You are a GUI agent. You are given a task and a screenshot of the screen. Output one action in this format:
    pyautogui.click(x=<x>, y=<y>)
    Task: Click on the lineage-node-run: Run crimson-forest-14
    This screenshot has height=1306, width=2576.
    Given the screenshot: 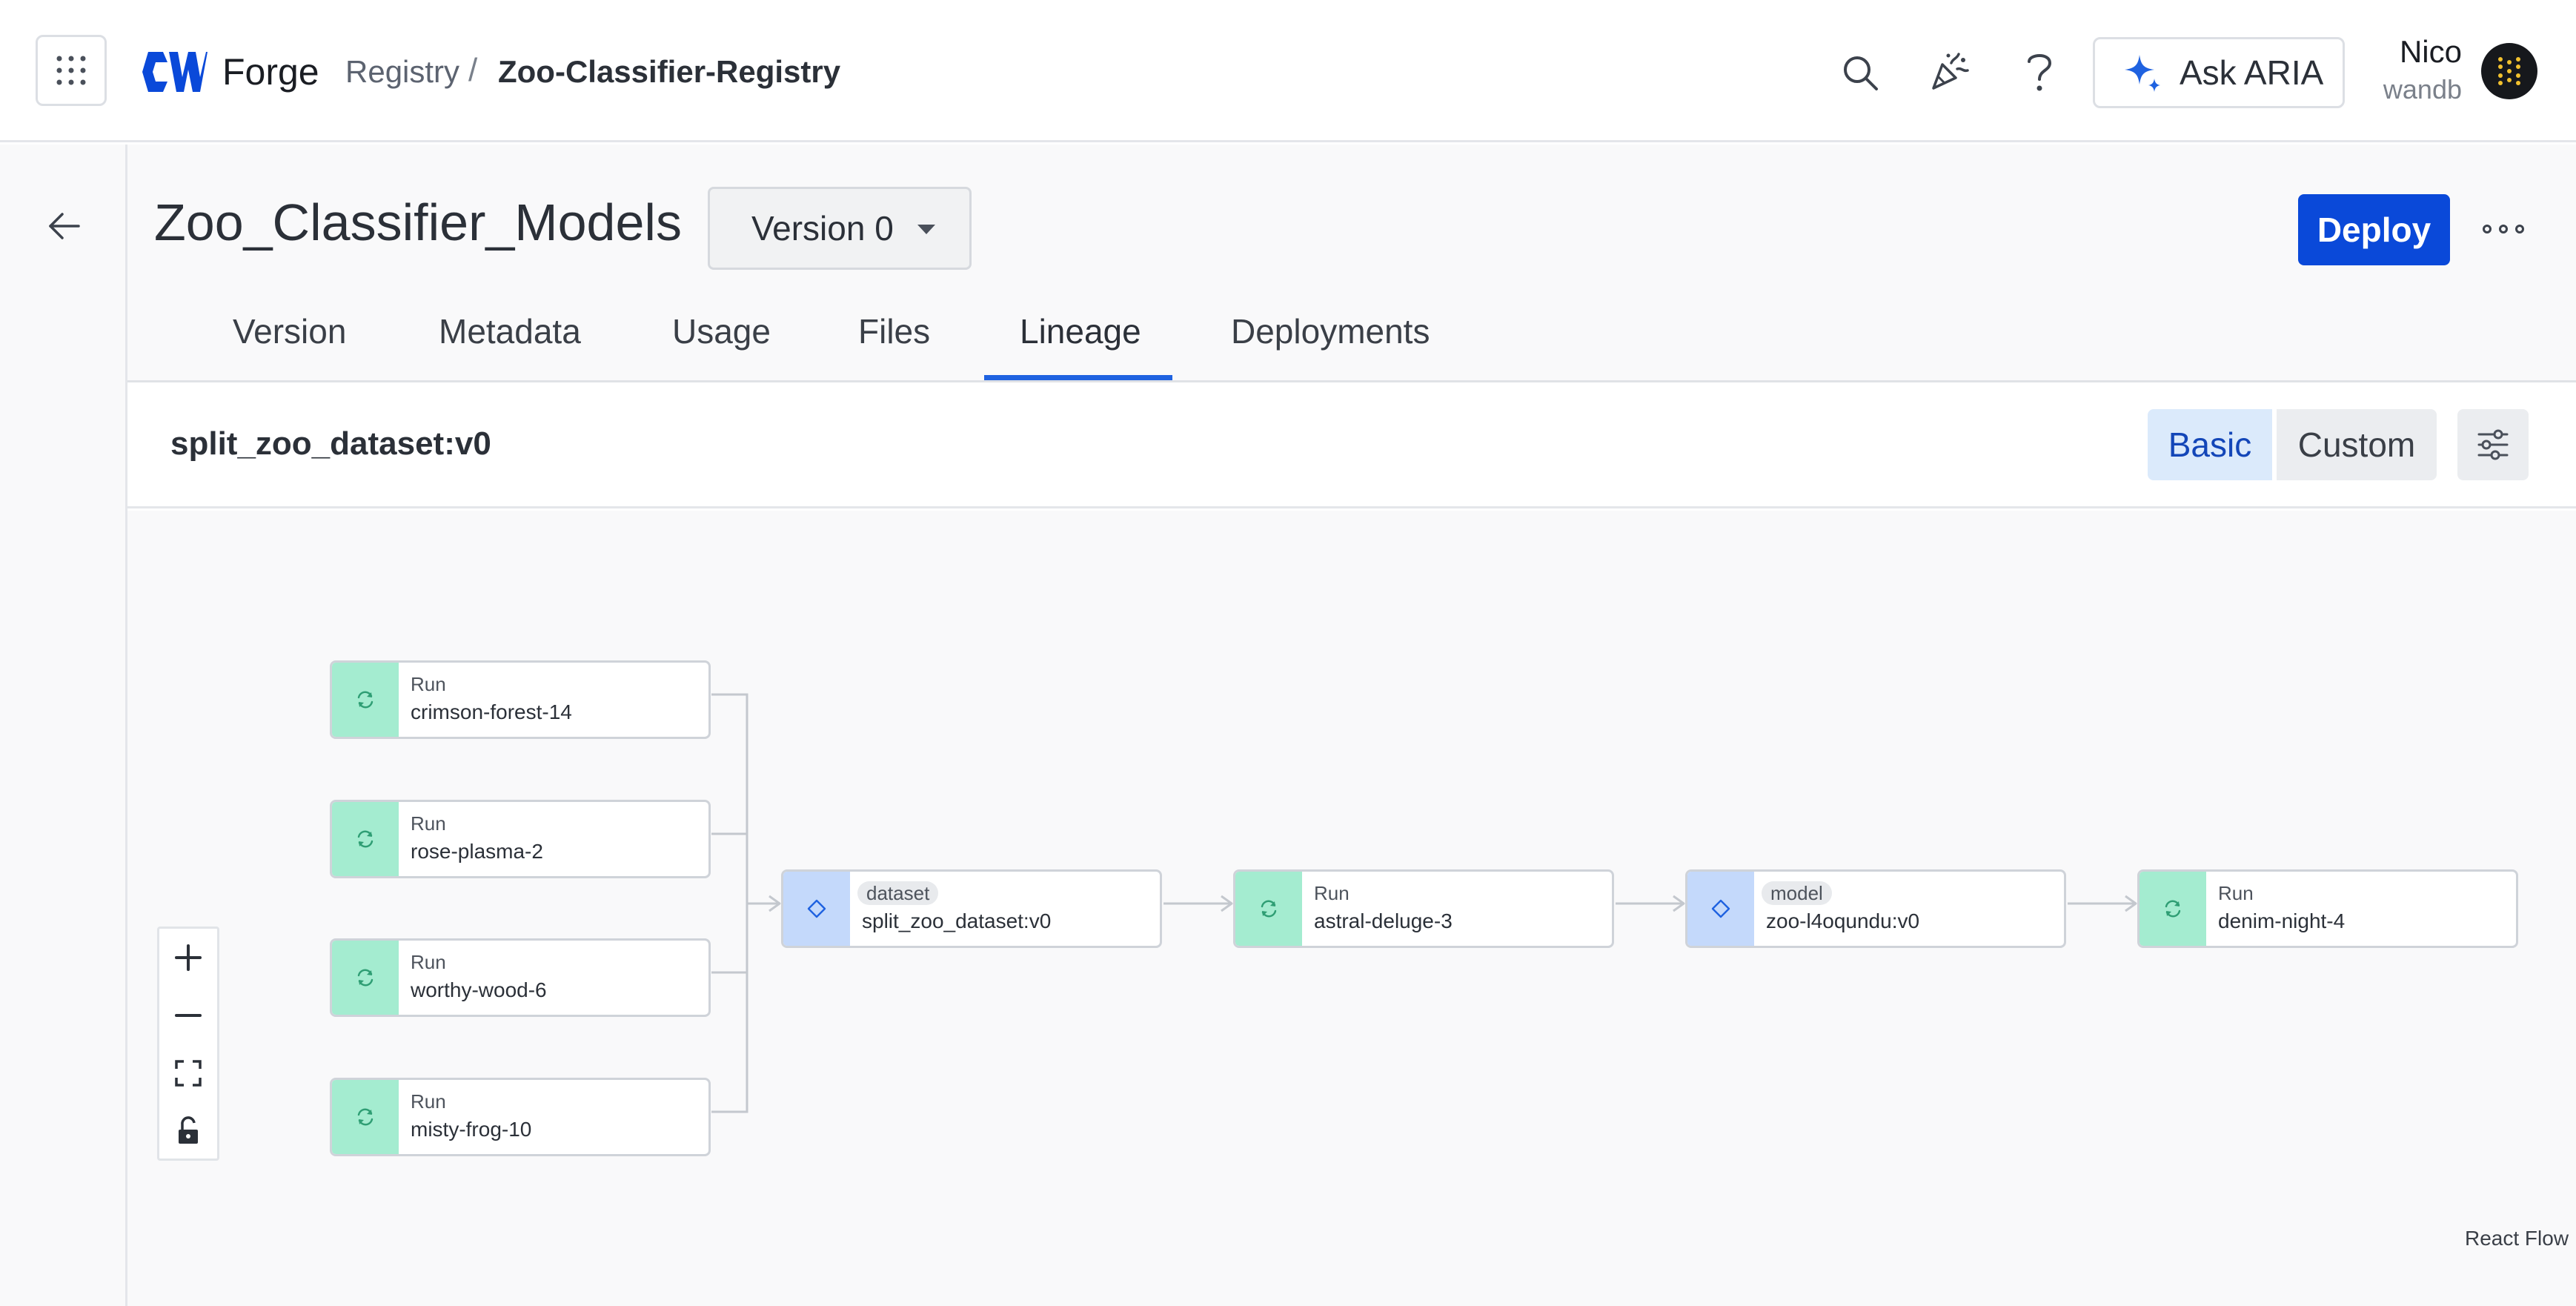 What is the action you would take?
    pyautogui.click(x=520, y=699)
    